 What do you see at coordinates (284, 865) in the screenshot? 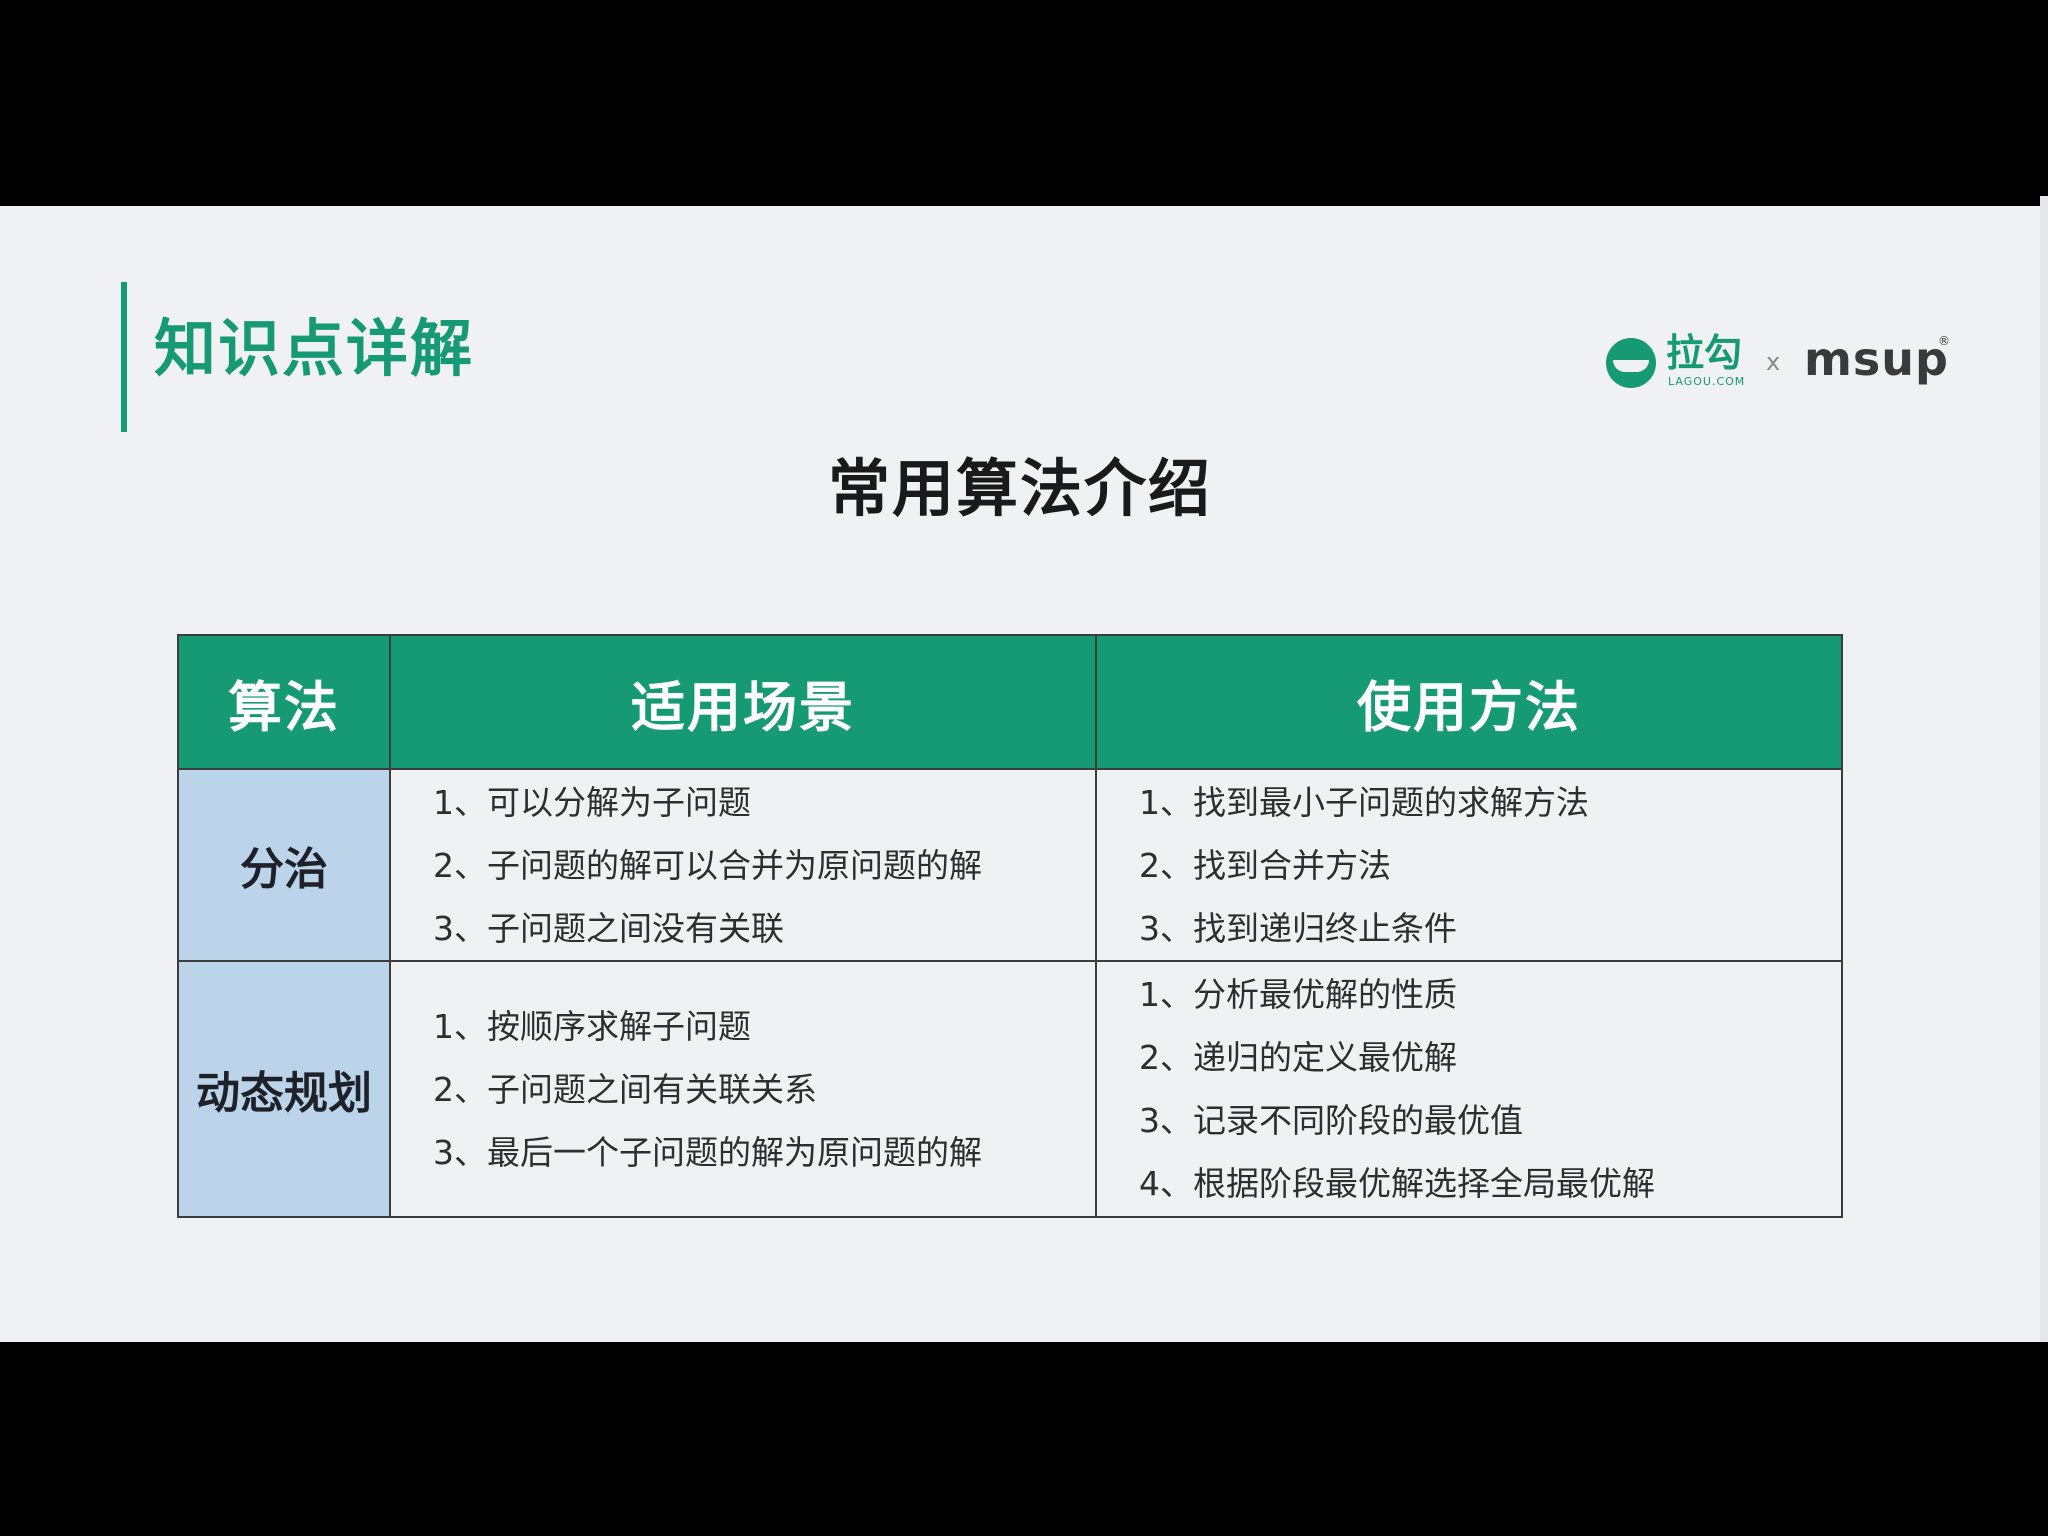
I see `algorithm-name: 分治` at bounding box center [284, 865].